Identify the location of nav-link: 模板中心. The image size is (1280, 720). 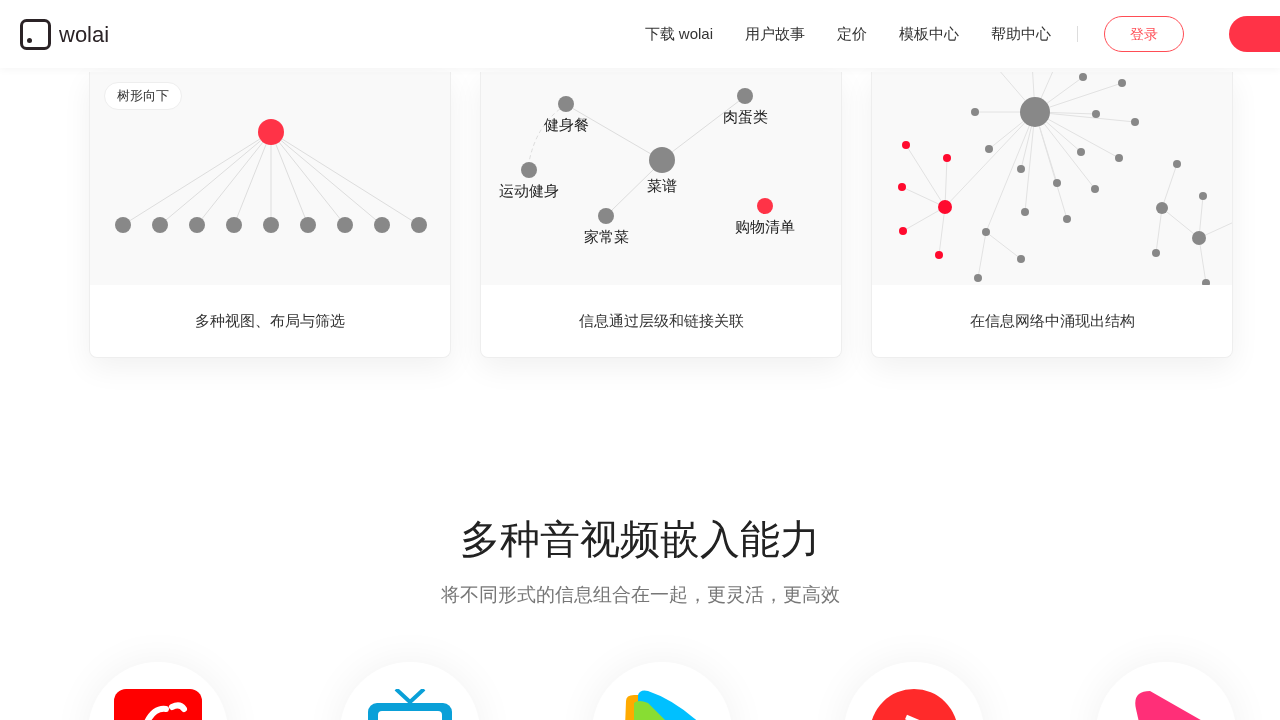
(929, 34).